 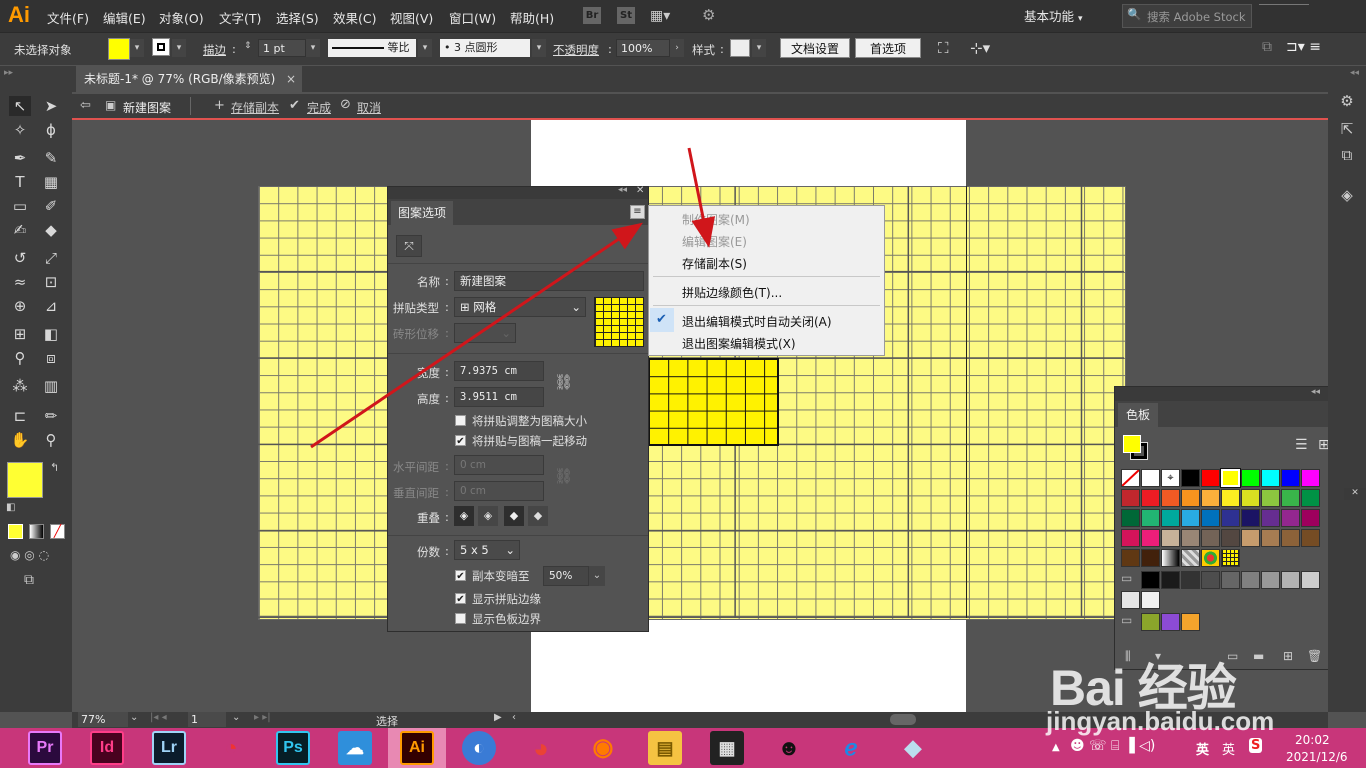 What do you see at coordinates (514, 516) in the screenshot?
I see `top-in-front-icon: ◆` at bounding box center [514, 516].